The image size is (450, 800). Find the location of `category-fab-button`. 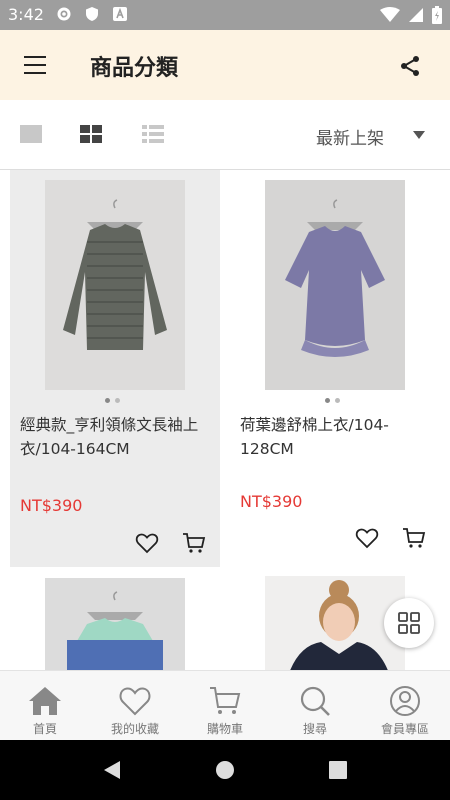

category-fab-button is located at coordinates (409, 623).